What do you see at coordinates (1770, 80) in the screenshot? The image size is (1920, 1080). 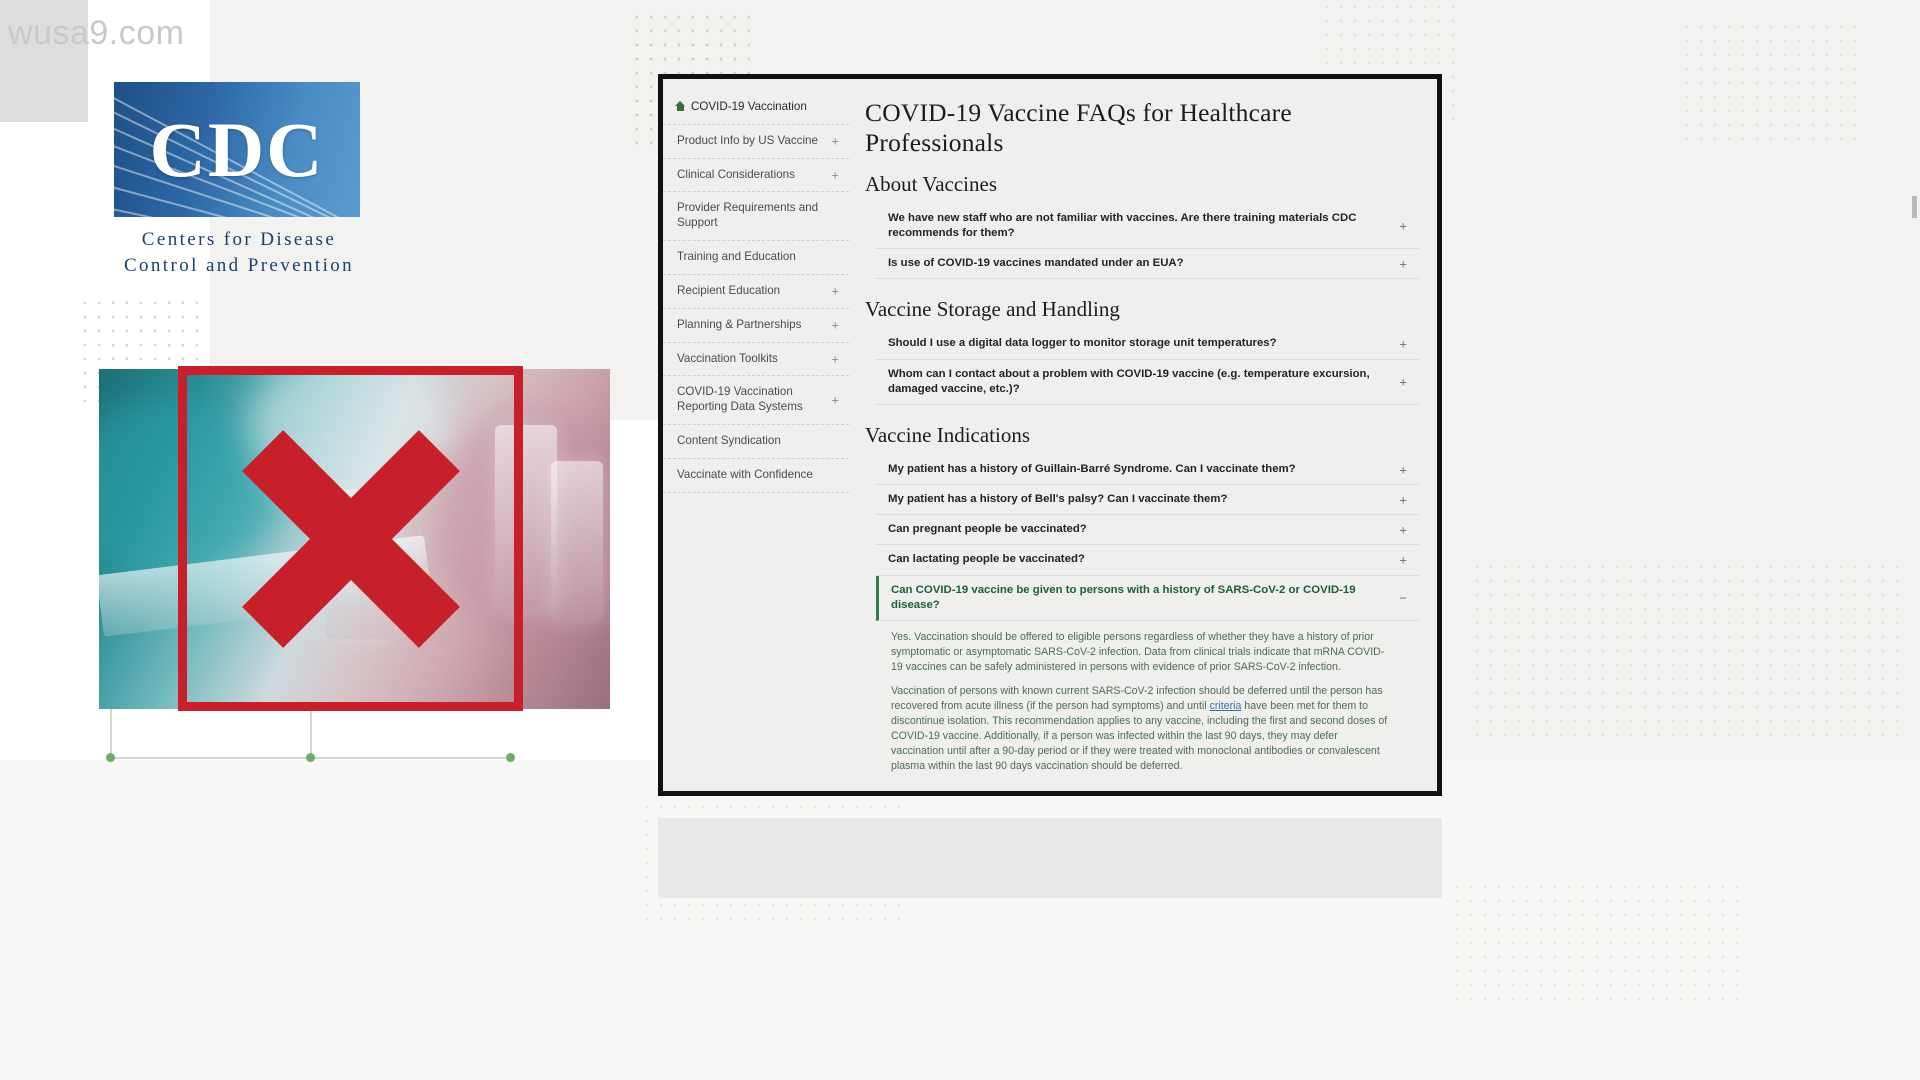 I see `dot-pattern-c` at bounding box center [1770, 80].